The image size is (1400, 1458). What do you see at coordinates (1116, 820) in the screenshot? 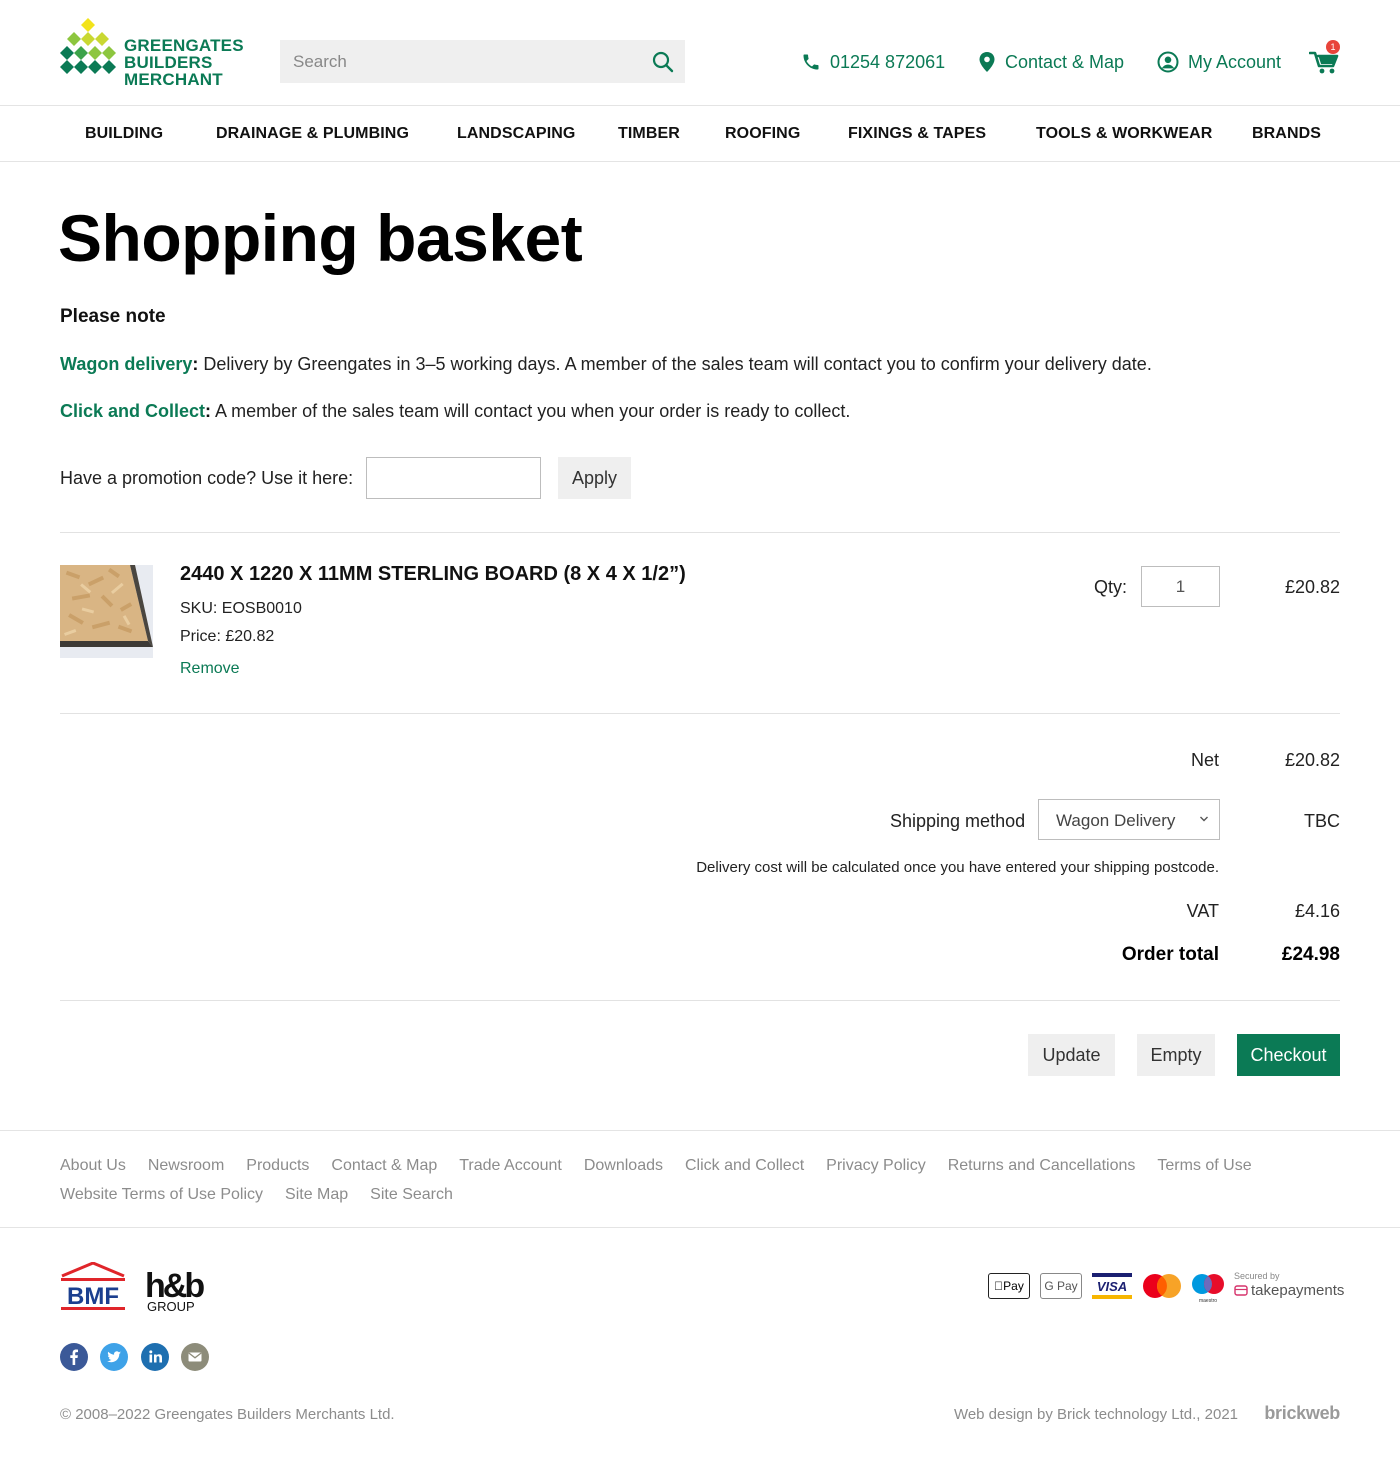
I see `shipping-method-value: Wagon Delivery` at bounding box center [1116, 820].